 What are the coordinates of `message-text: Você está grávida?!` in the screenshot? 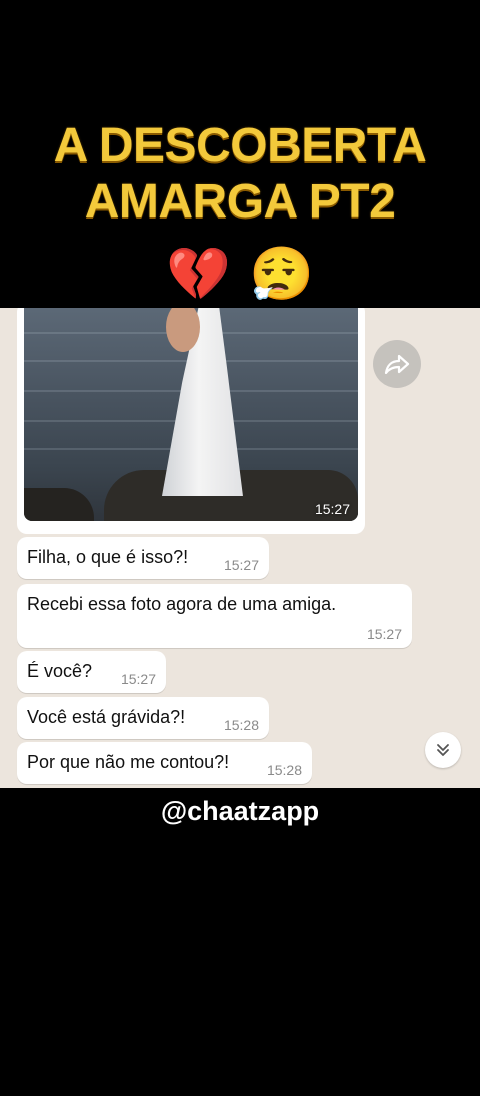 It's located at (106, 717).